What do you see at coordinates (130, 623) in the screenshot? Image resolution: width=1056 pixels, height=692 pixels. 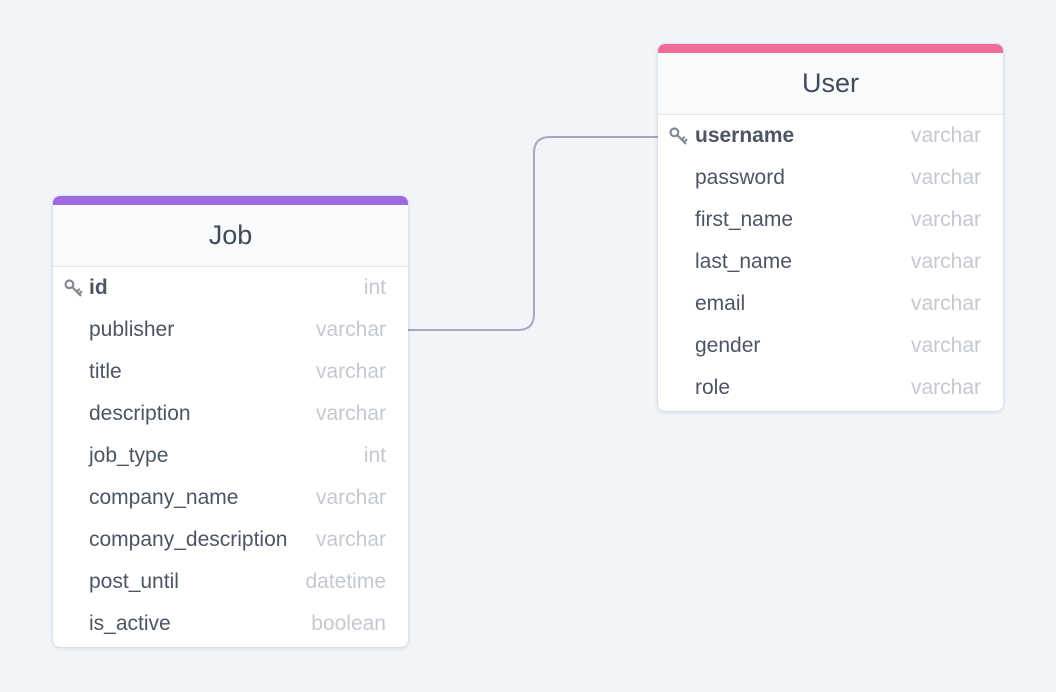 I see `column-name: is_active` at bounding box center [130, 623].